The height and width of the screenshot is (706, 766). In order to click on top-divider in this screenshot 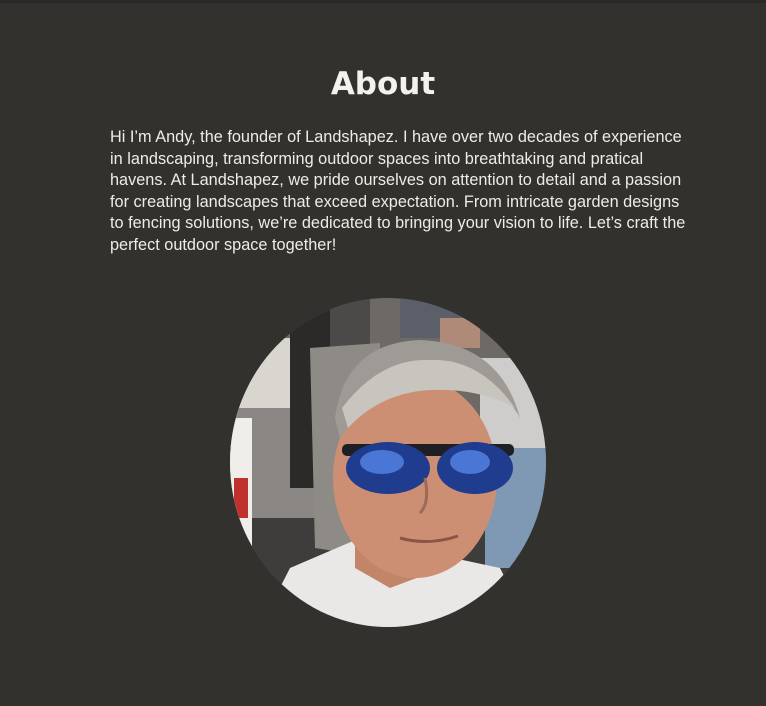, I will do `click(383, 1)`.